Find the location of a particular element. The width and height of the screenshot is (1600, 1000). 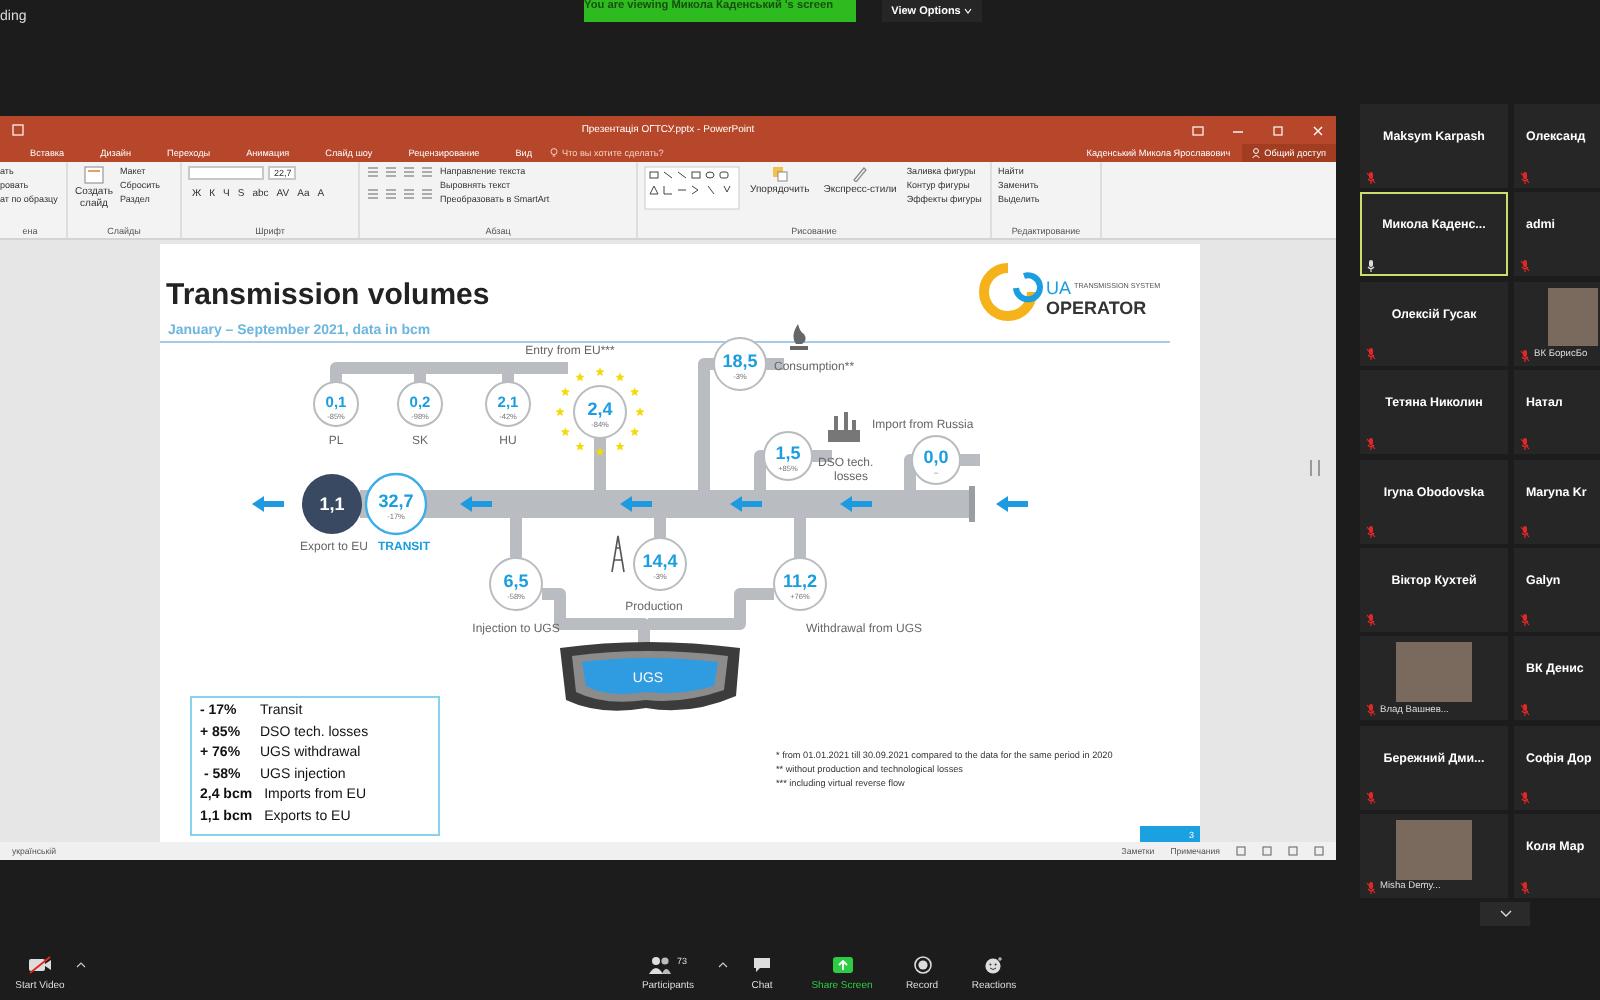

star-ring-drawing is located at coordinates (600, 411).